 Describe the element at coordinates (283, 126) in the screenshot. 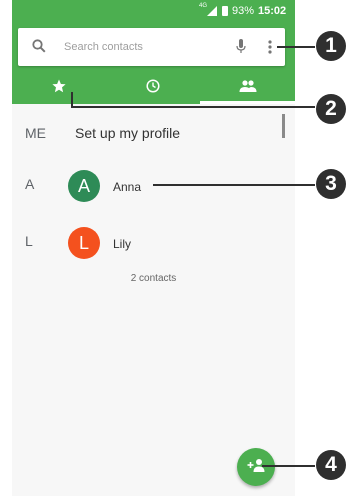

I see `scrollbar` at that location.